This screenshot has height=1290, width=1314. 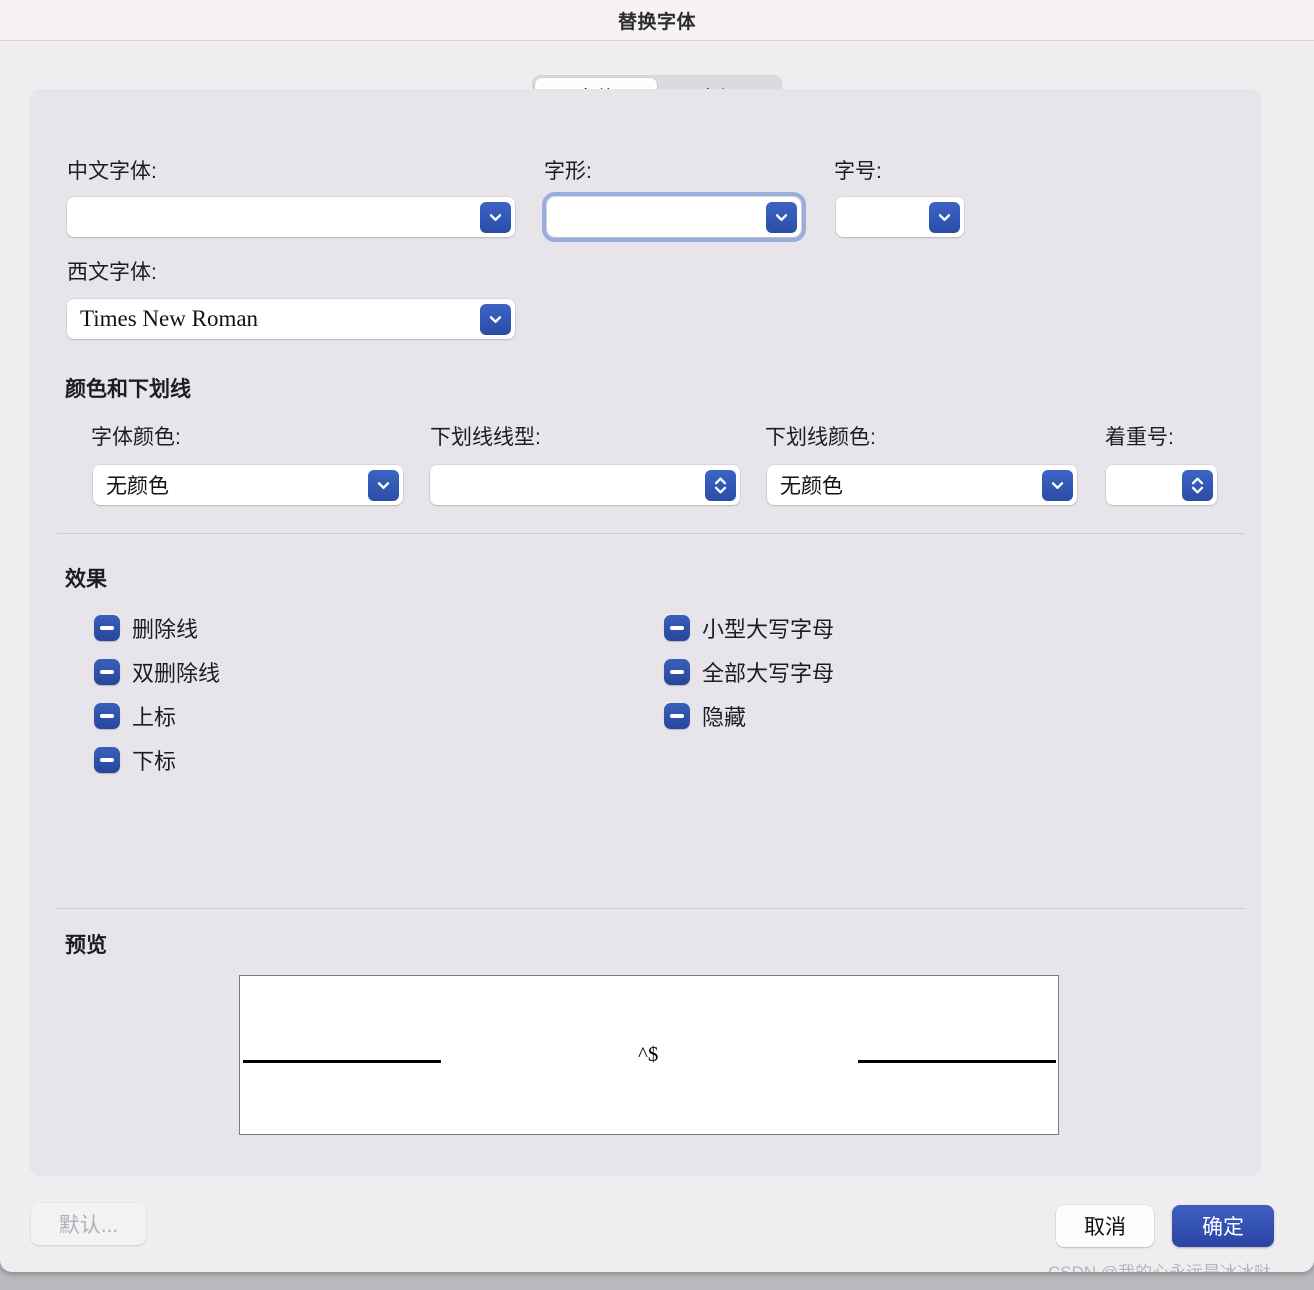 I want to click on preview-sample-text: ^$, so click(x=648, y=1054).